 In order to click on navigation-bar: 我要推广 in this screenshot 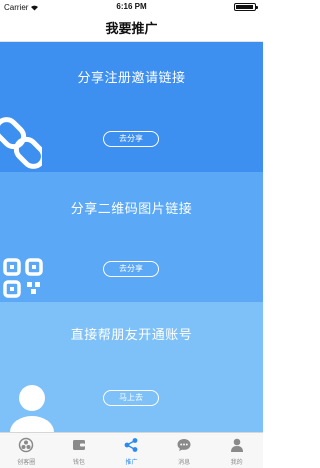, I will do `click(131, 28)`.